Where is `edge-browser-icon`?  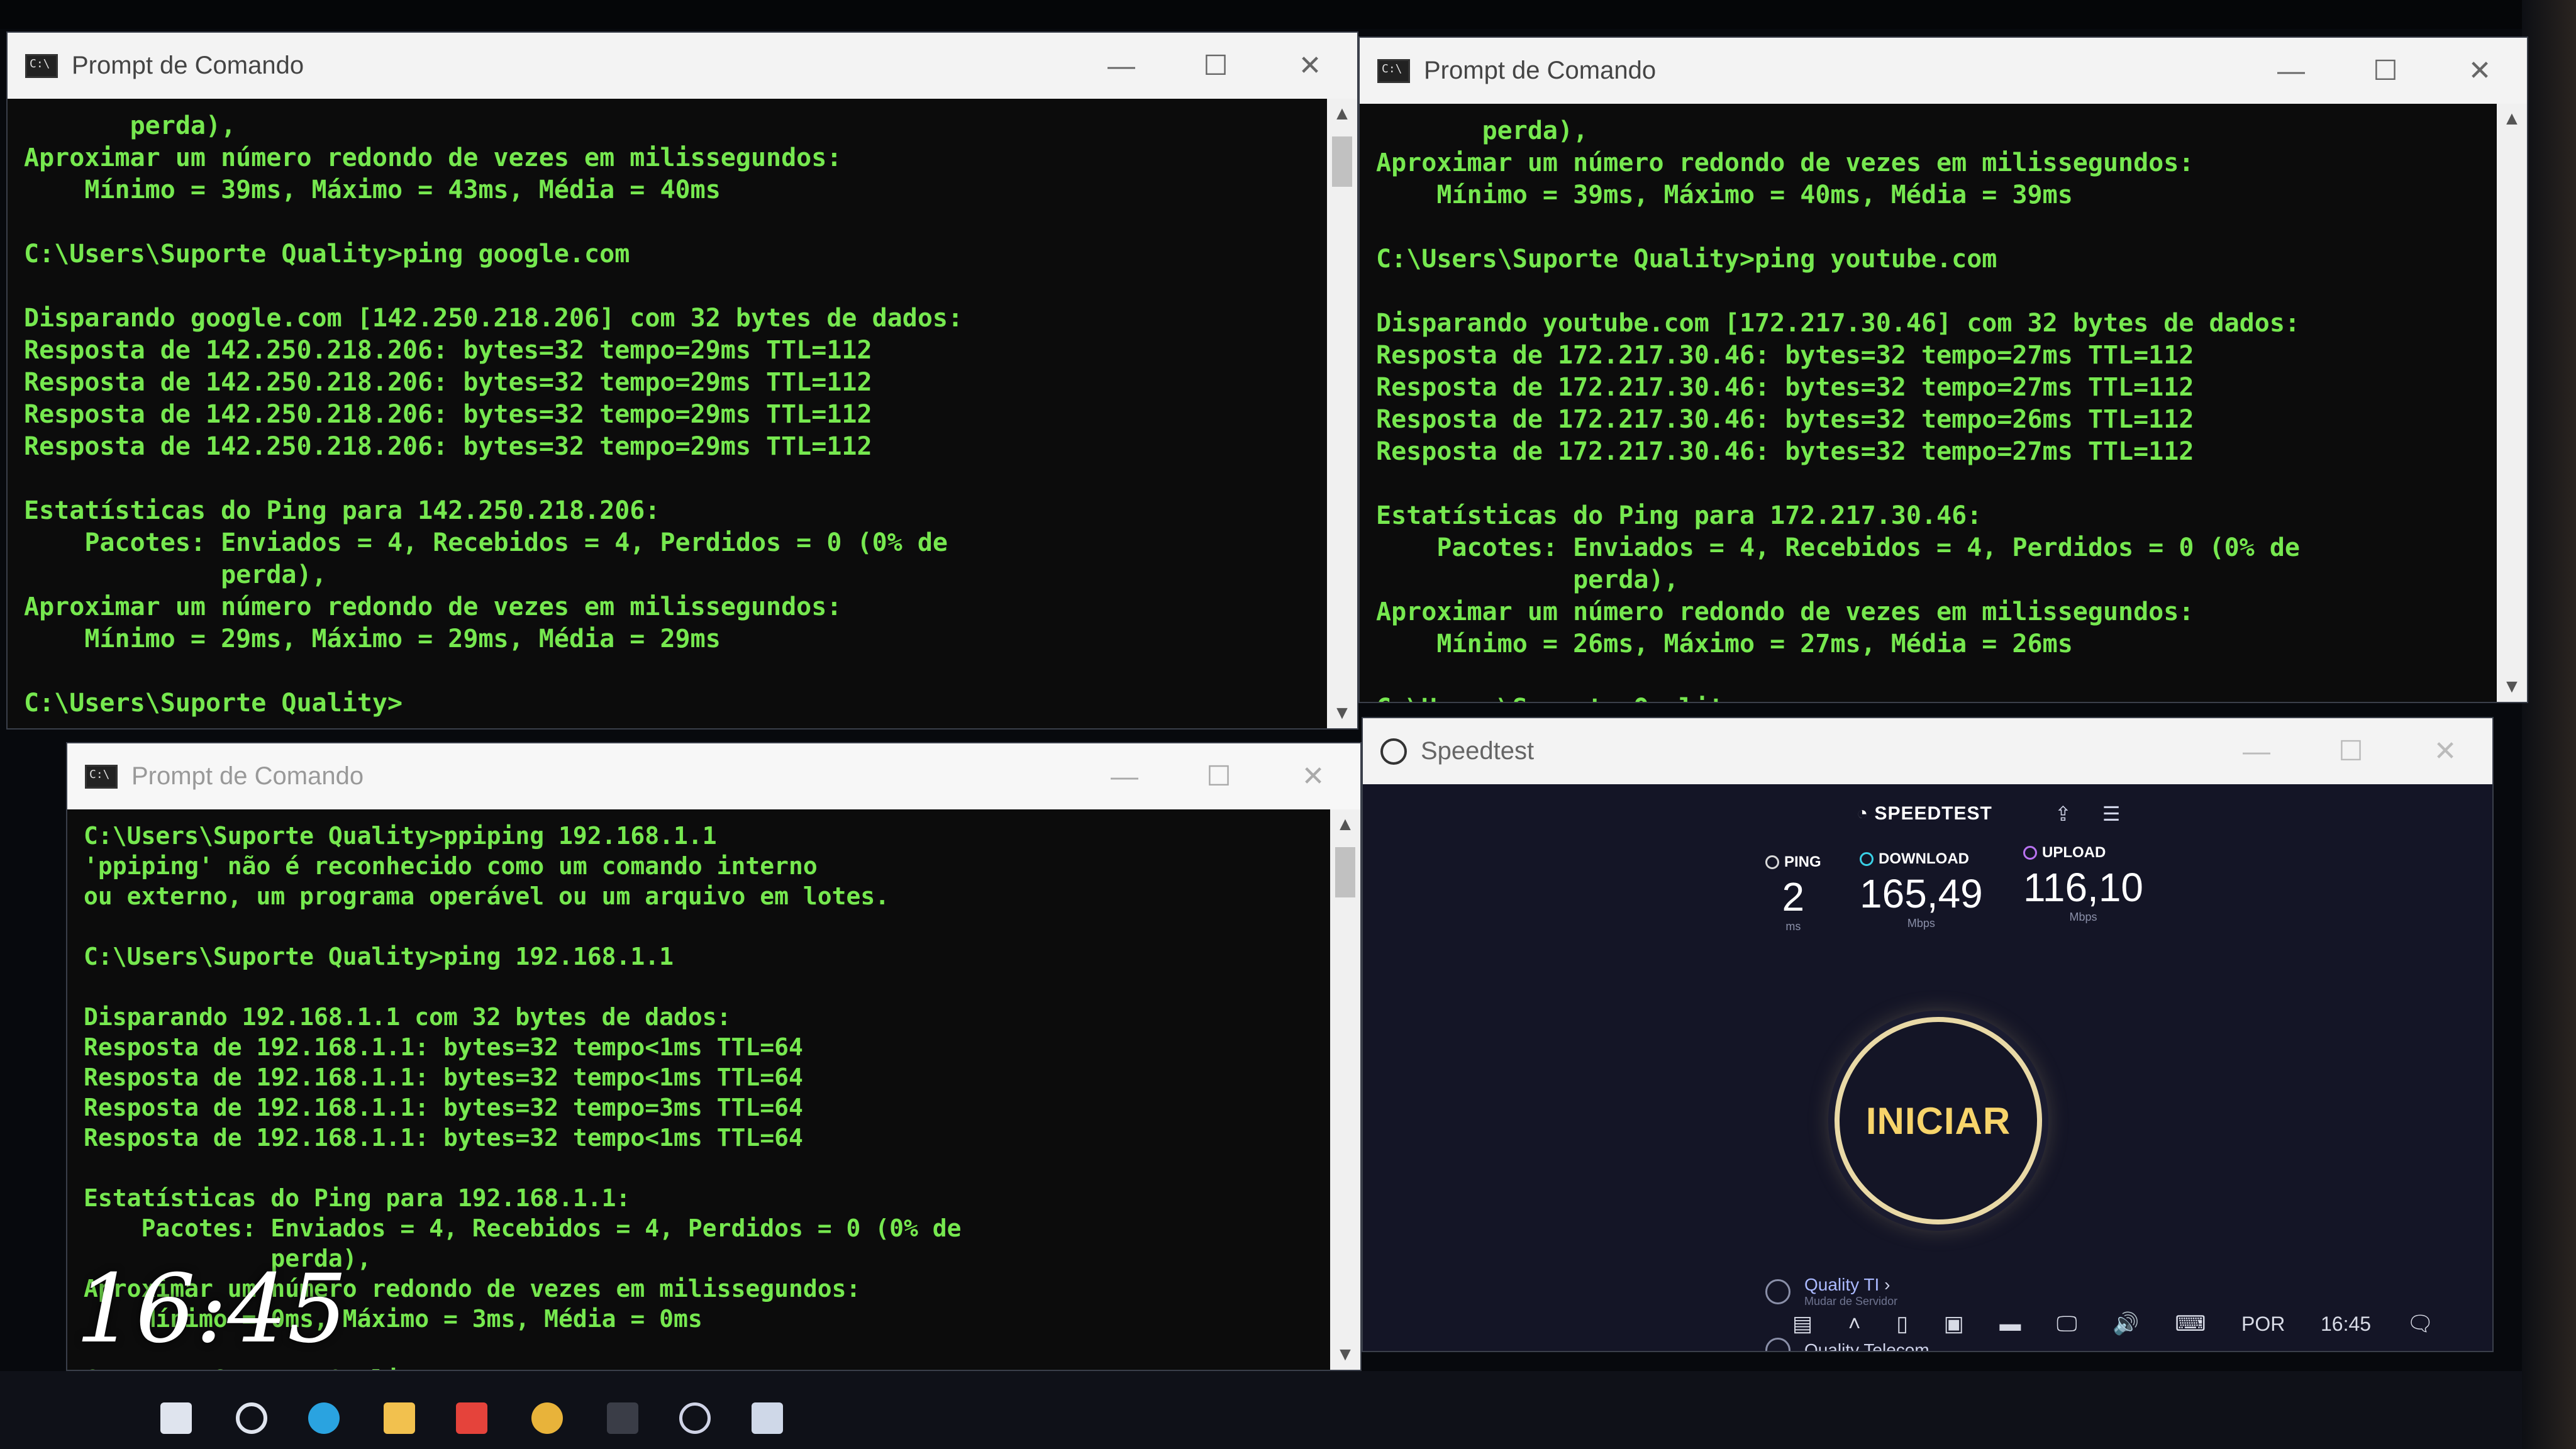 edge-browser-icon is located at coordinates (324, 1418).